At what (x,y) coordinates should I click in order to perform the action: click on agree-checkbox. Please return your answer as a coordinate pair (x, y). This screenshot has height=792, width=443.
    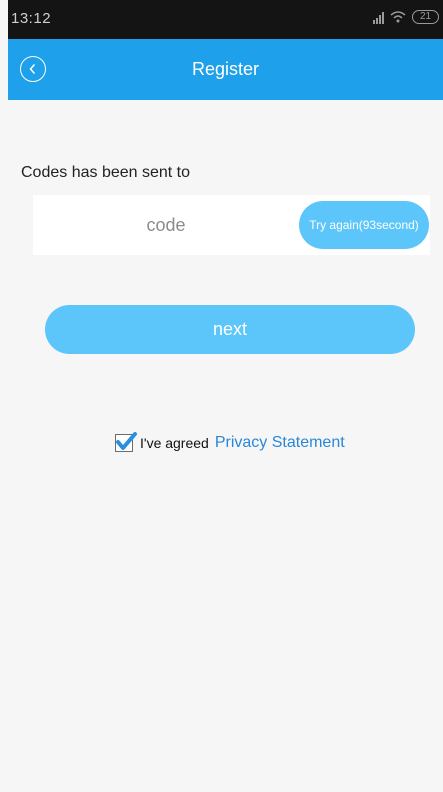
    Looking at the image, I should click on (126, 442).